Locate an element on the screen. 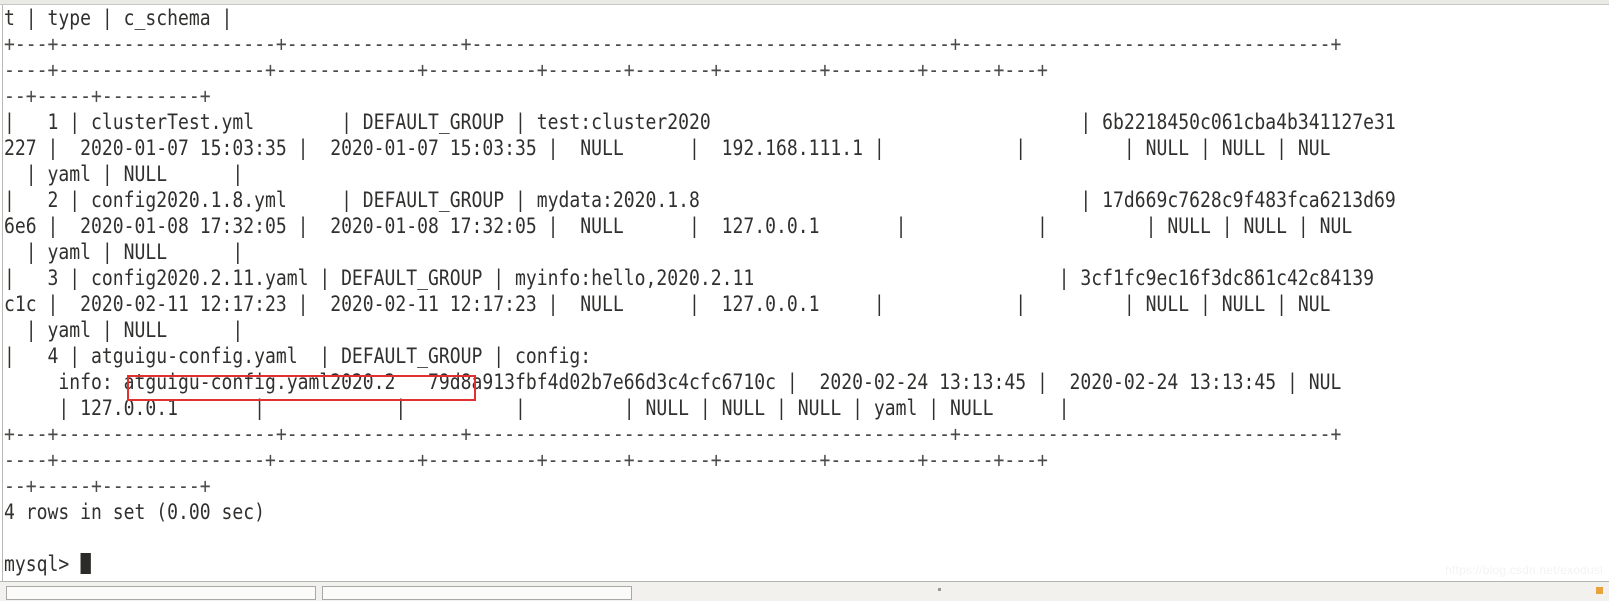  watermark-text: https://blog.csdn.net/exodusl is located at coordinates (1524, 570).